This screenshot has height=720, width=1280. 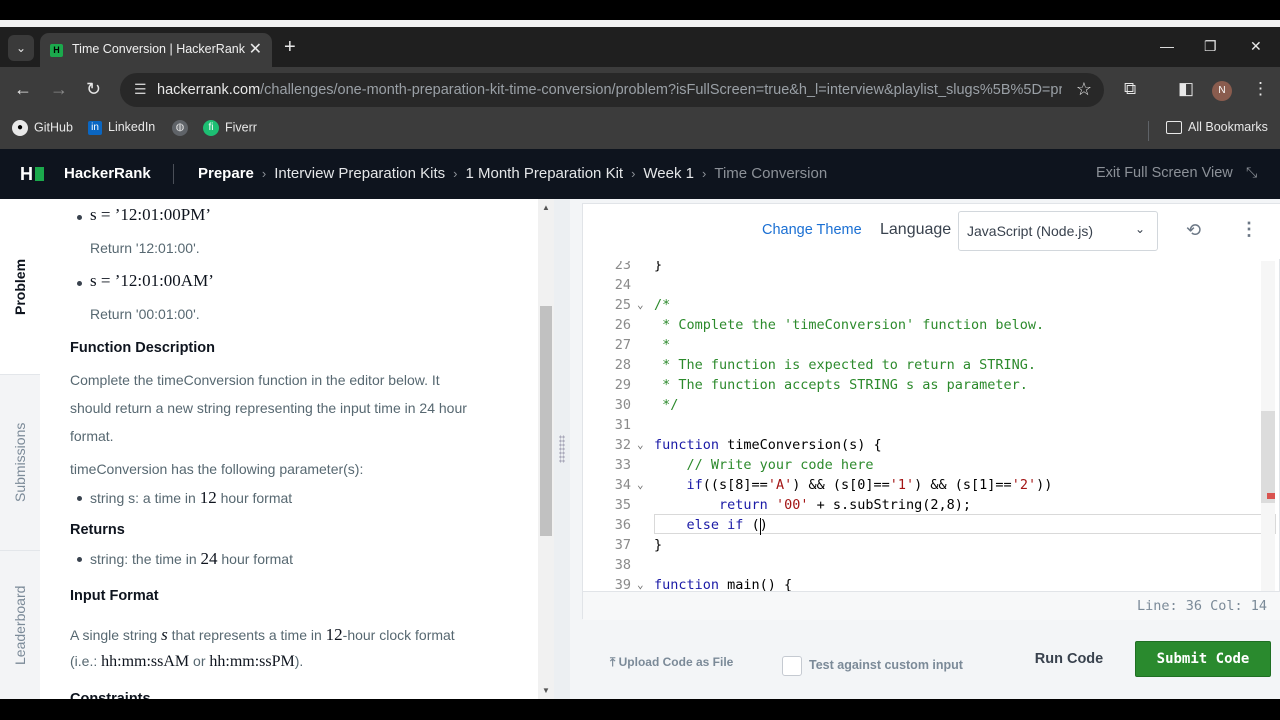 I want to click on problem-scrollbar: ▲ ▼, so click(x=546, y=449).